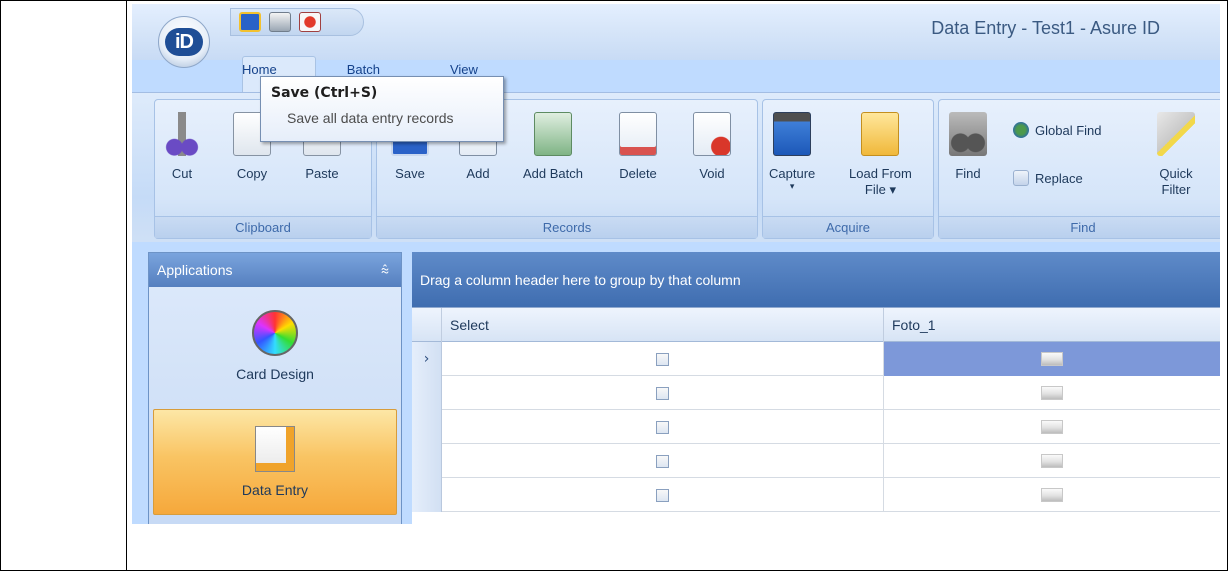 Image resolution: width=1228 pixels, height=571 pixels. Describe the element at coordinates (1021, 130) in the screenshot. I see `globe-icon` at that location.